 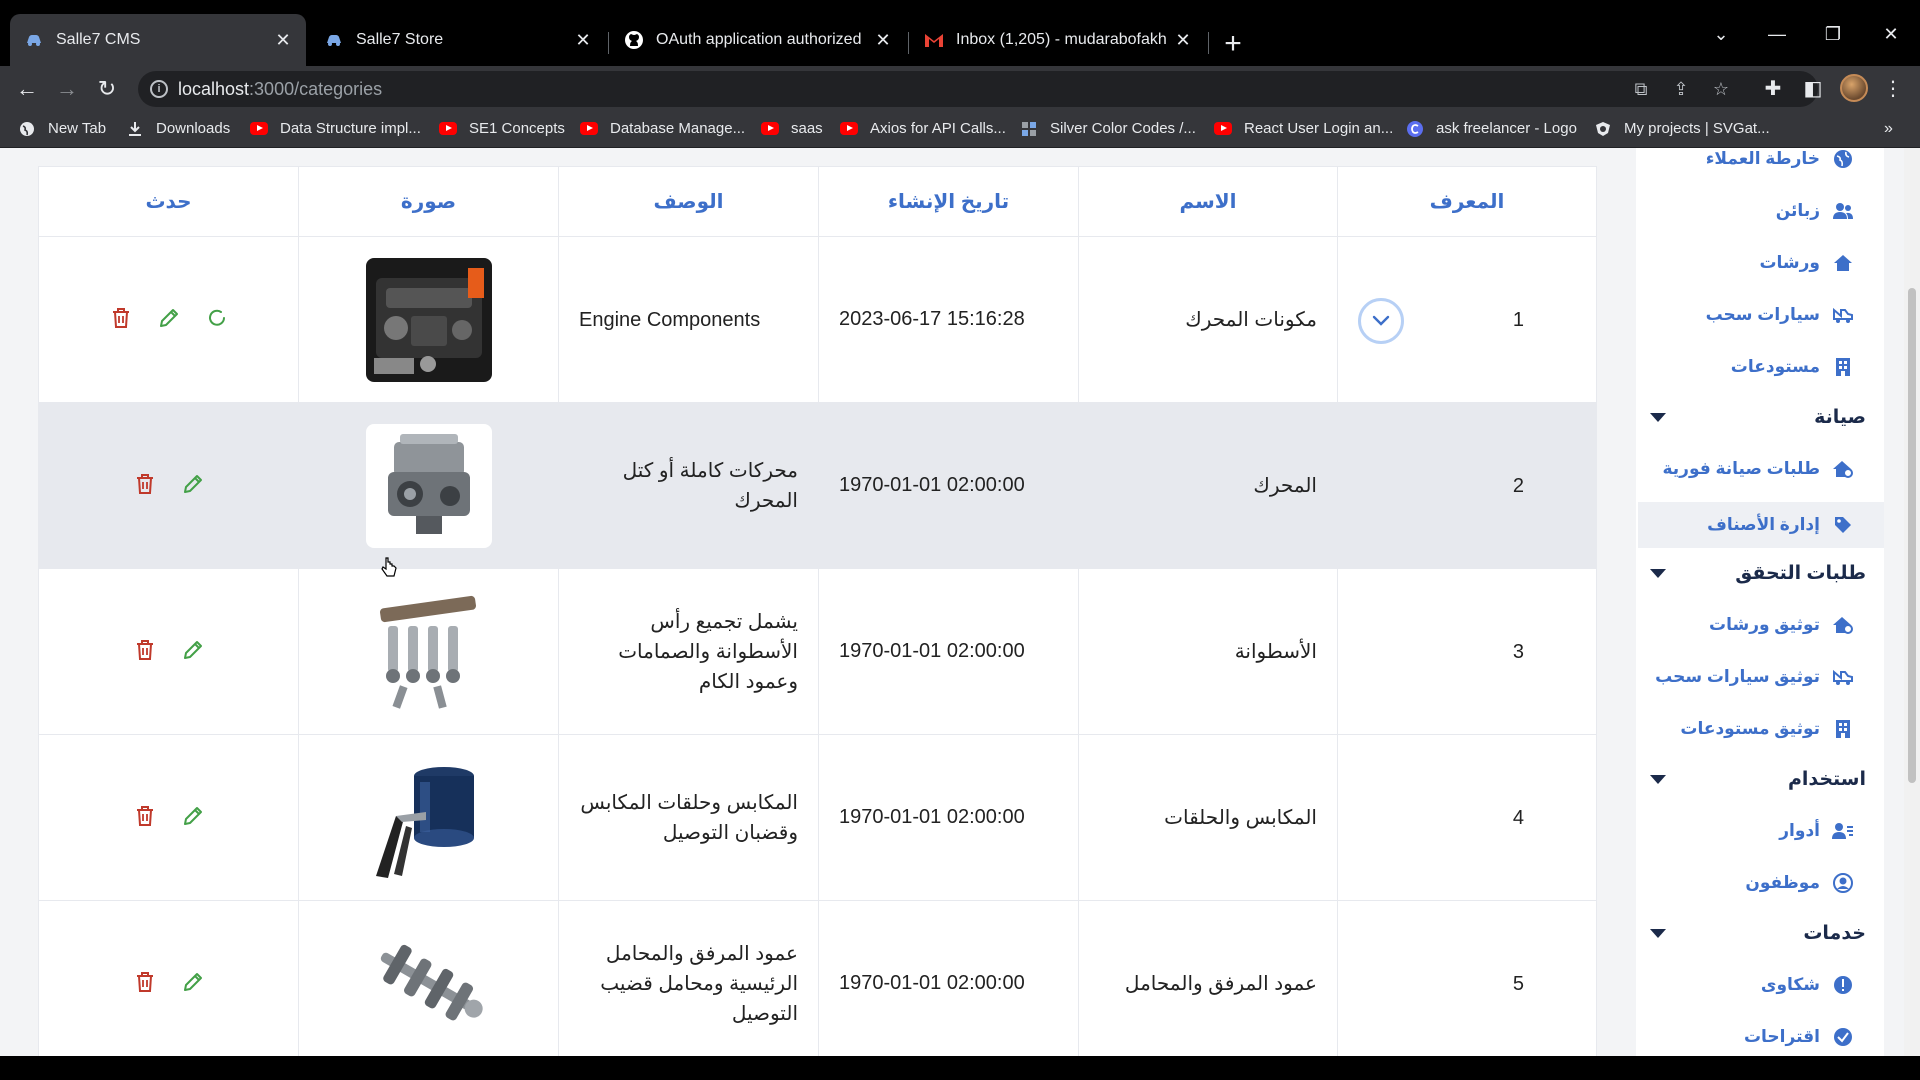 What do you see at coordinates (1891, 34) in the screenshot?
I see `close-window-icon: ✕` at bounding box center [1891, 34].